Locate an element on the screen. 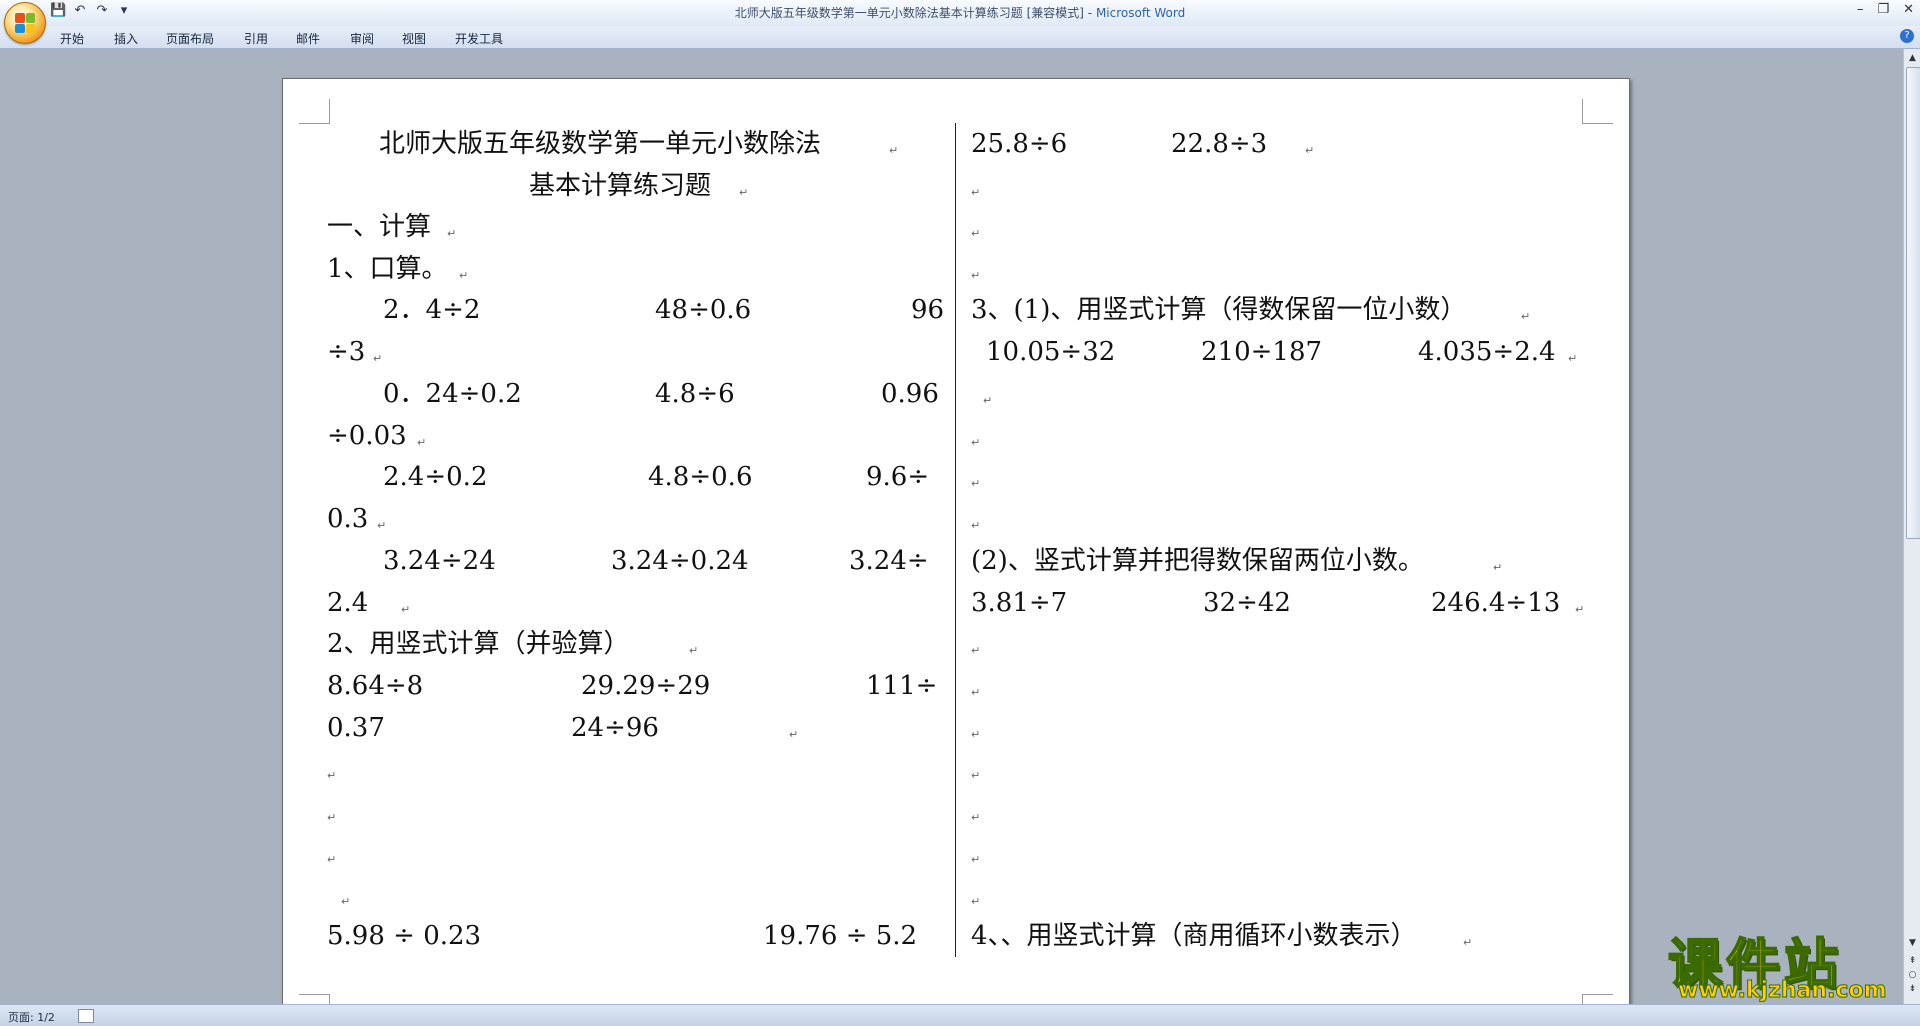 The image size is (1920, 1026). restore-button: ❐ is located at coordinates (1883, 9).